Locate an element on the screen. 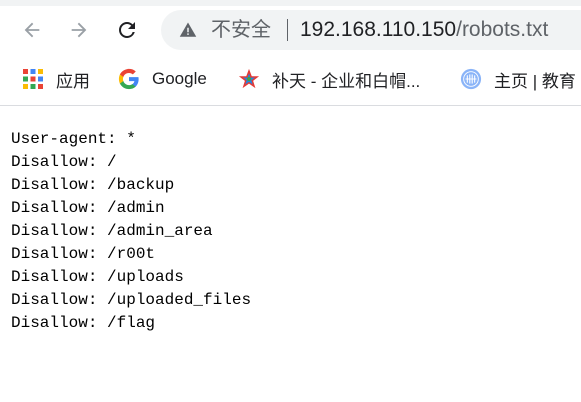 This screenshot has width=581, height=402. google-icon is located at coordinates (128, 79).